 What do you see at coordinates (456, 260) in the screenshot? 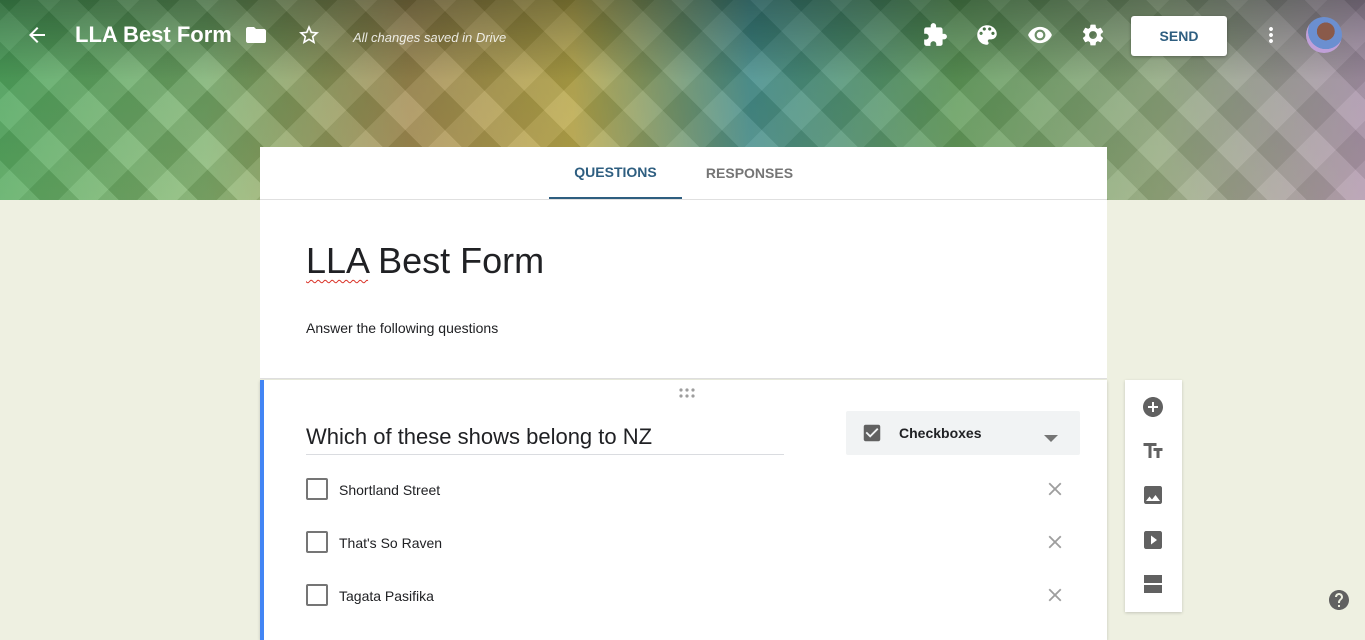
I see `form-title-part2: Best Form` at bounding box center [456, 260].